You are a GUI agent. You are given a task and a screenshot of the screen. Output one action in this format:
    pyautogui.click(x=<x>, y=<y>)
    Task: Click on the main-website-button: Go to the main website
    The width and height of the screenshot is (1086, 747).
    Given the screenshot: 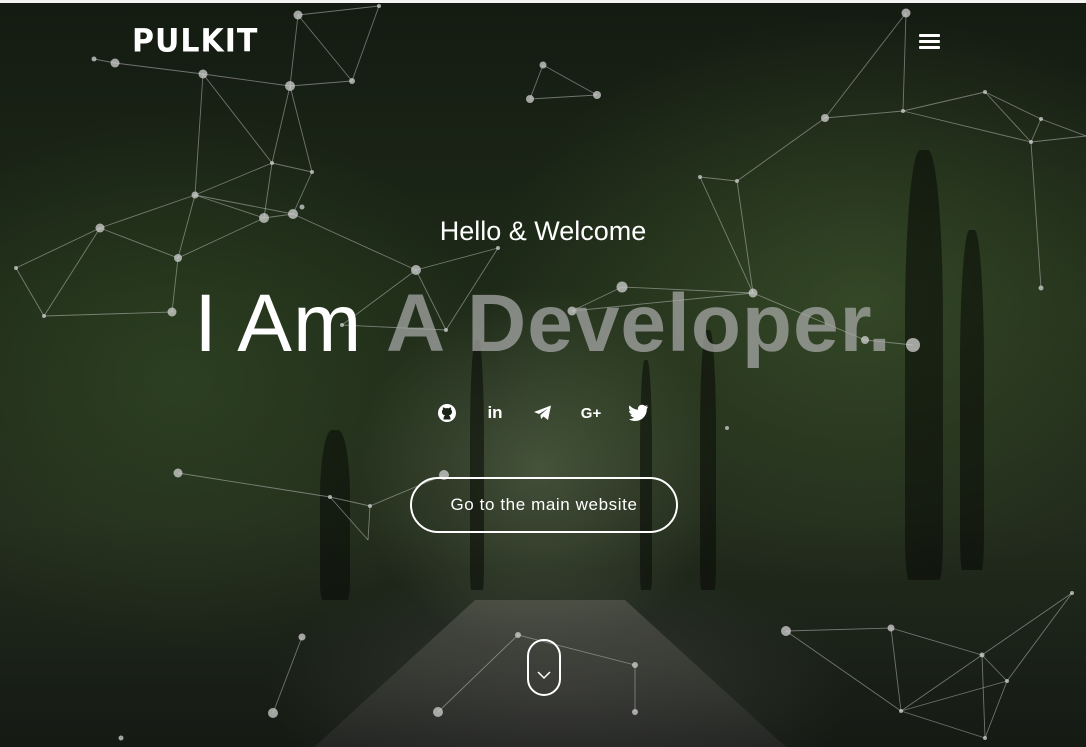 What is the action you would take?
    pyautogui.click(x=544, y=505)
    